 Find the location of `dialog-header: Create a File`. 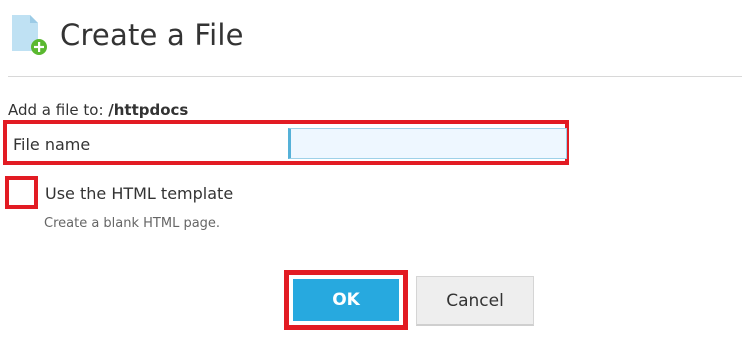

dialog-header: Create a File is located at coordinates (127, 35).